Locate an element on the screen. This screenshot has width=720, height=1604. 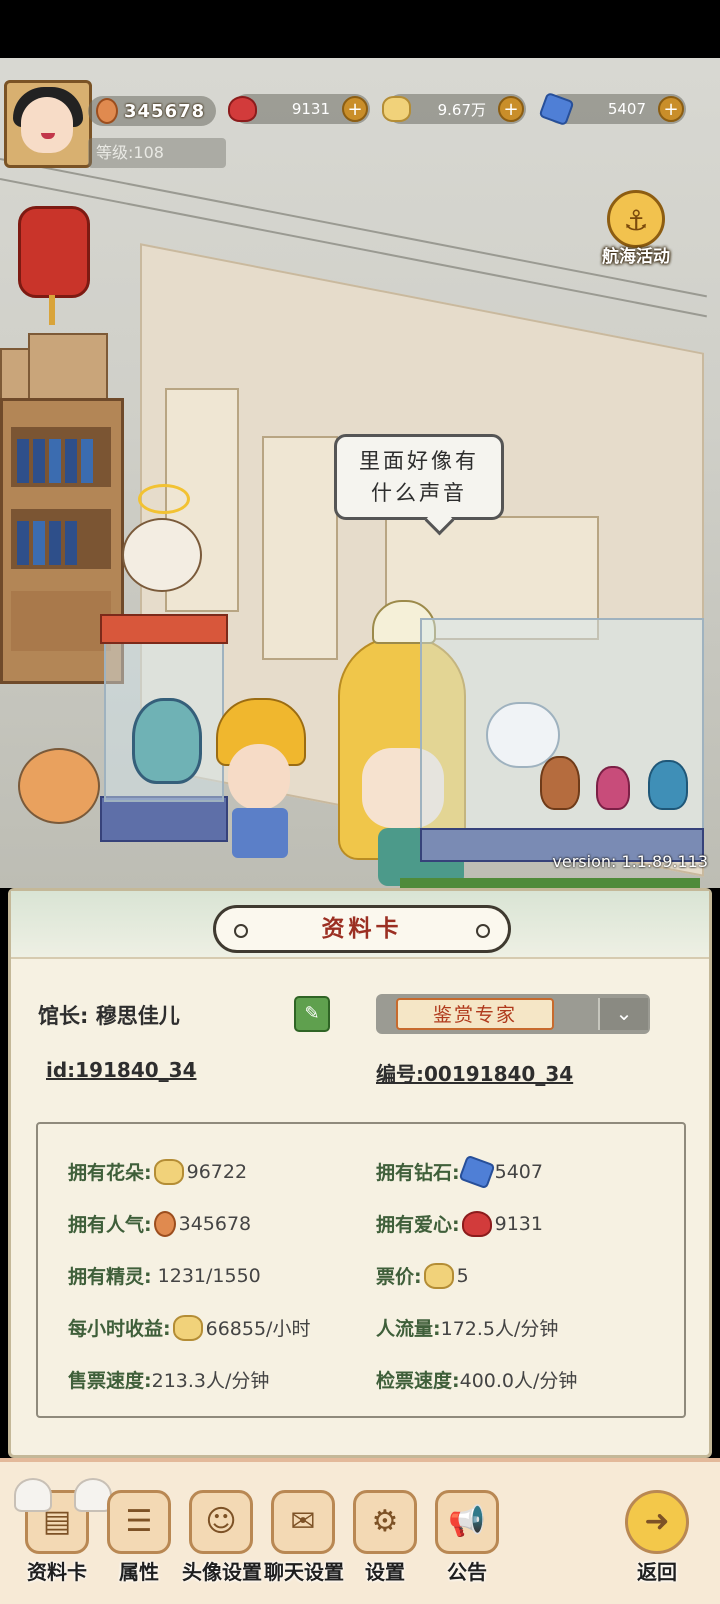
deer-visitor is located at coordinates (59, 786).